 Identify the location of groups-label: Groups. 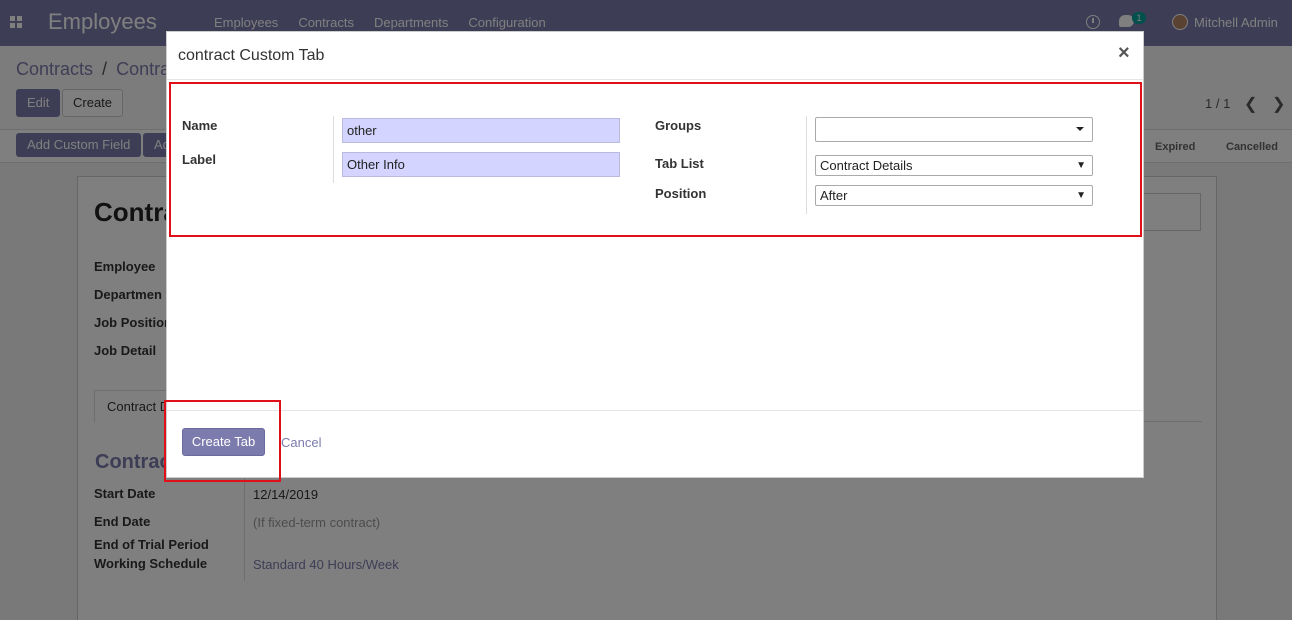
(678, 125).